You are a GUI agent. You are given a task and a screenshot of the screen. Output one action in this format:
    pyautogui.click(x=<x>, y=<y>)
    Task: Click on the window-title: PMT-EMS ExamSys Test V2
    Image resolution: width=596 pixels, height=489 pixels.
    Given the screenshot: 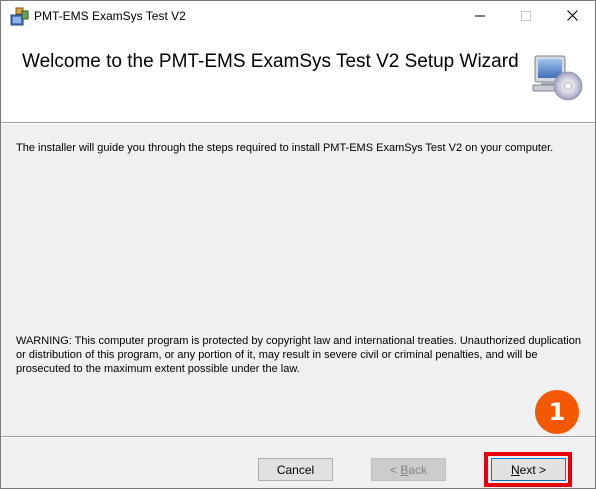 What is the action you would take?
    pyautogui.click(x=110, y=16)
    